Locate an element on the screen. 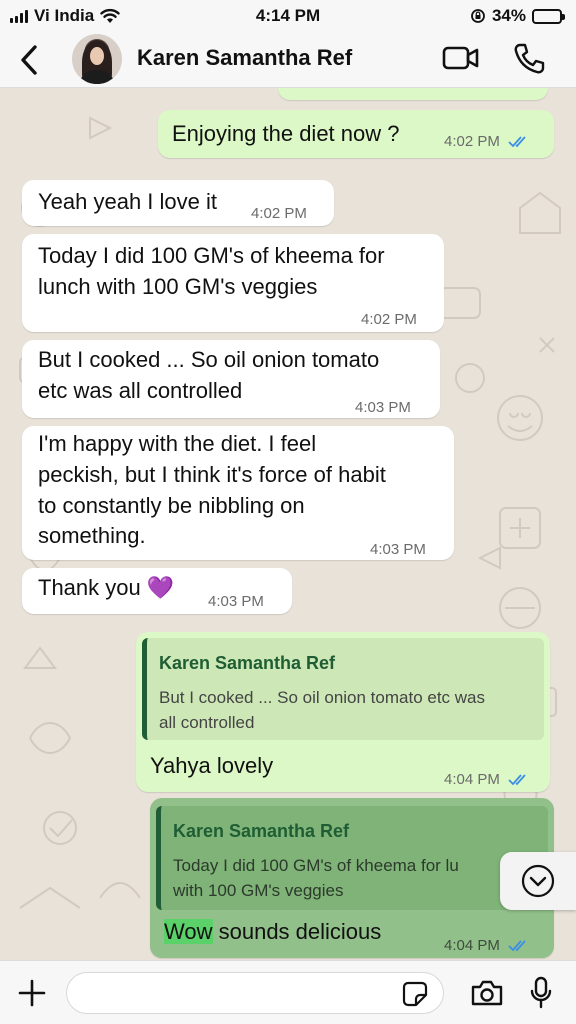 Image resolution: width=576 pixels, height=1024 pixels. message-text: Thank you 💜 is located at coordinates (106, 587).